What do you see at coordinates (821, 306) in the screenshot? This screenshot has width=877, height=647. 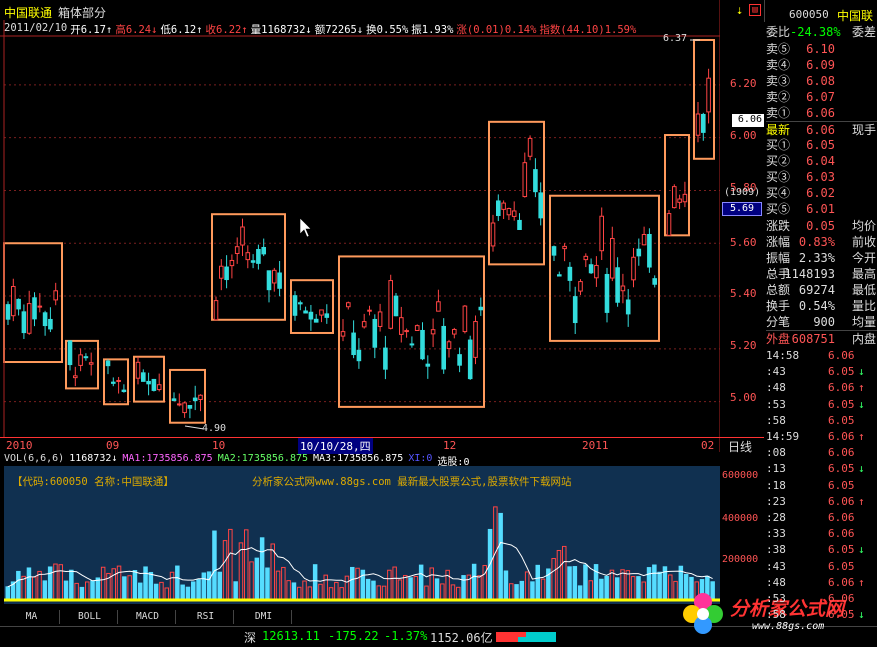 I see `quote-row: 换手 0.54% 量比` at bounding box center [821, 306].